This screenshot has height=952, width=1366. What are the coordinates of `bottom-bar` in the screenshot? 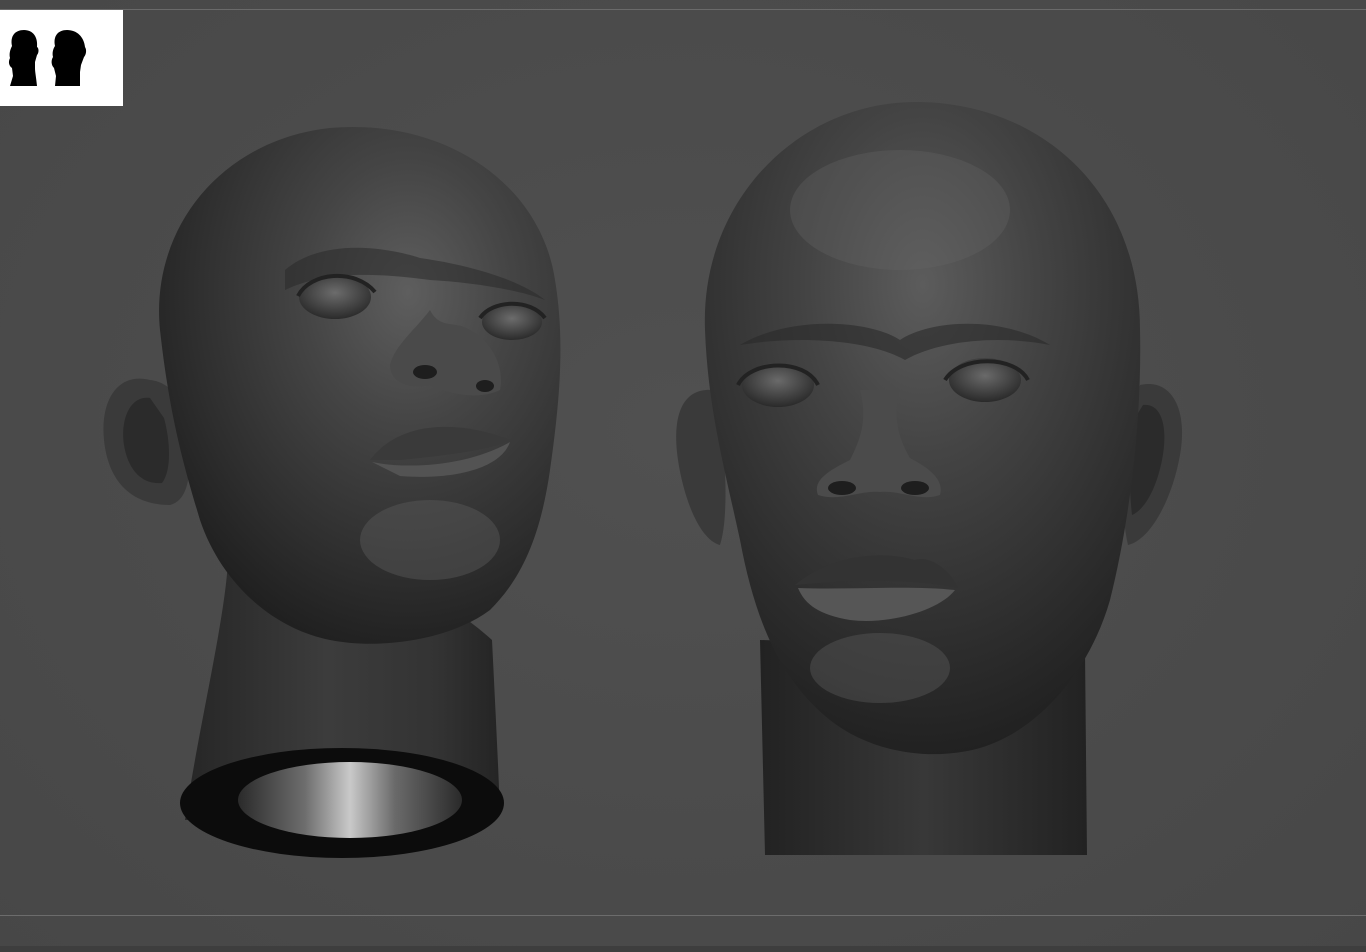 It's located at (683, 949).